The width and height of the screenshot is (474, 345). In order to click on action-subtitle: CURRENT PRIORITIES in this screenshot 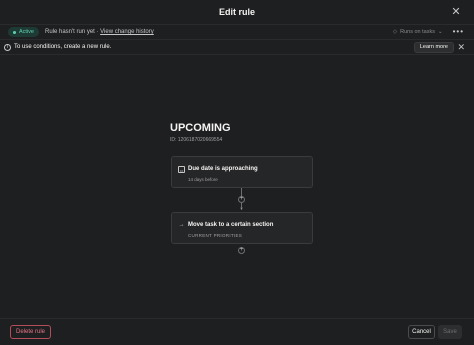, I will do `click(215, 235)`.